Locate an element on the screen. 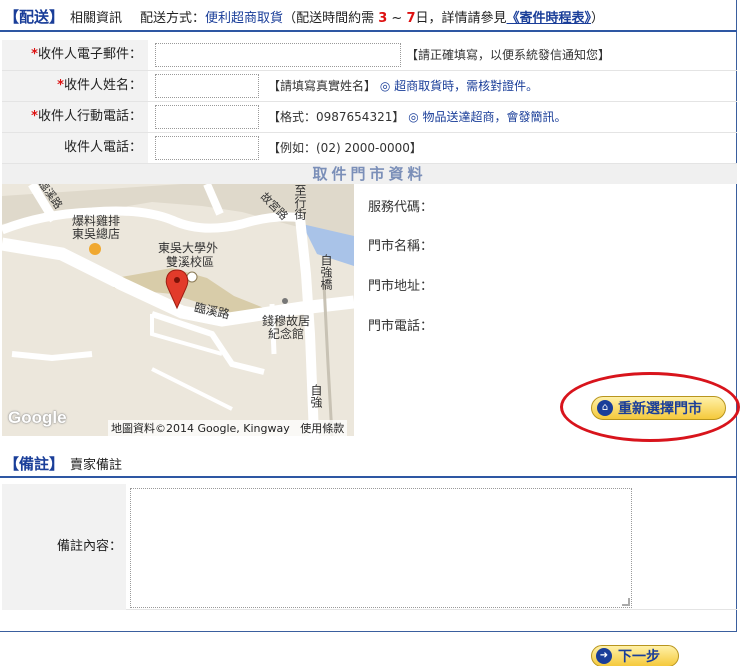 The image size is (742, 666). phone-hint: 【例如：(02) 2000-0000】 is located at coordinates (345, 148).